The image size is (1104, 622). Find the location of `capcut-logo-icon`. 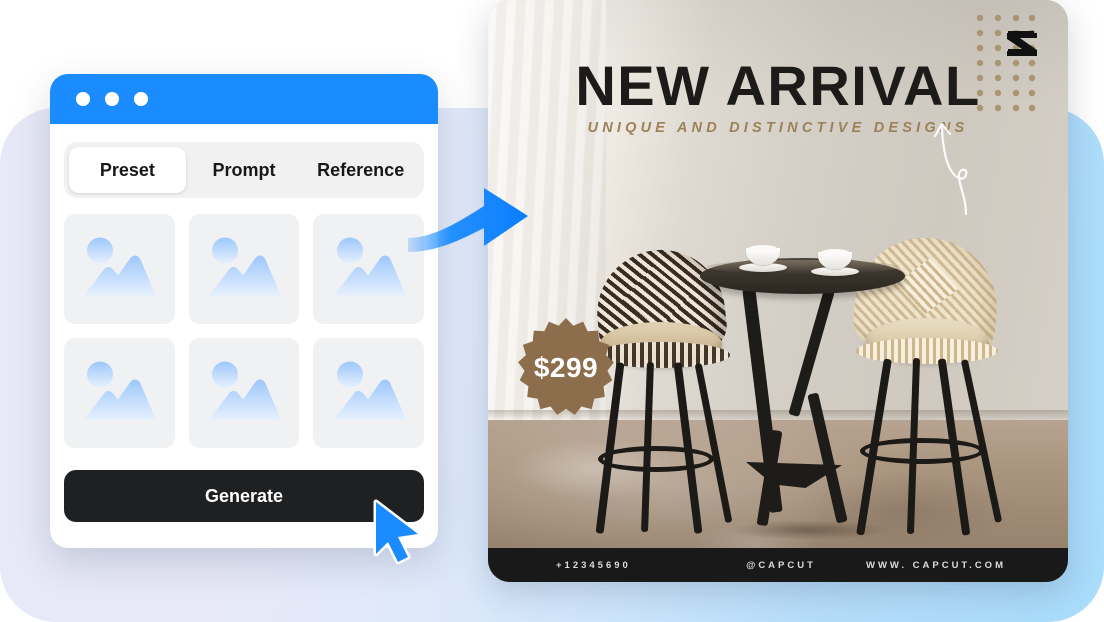

capcut-logo-icon is located at coordinates (1023, 44).